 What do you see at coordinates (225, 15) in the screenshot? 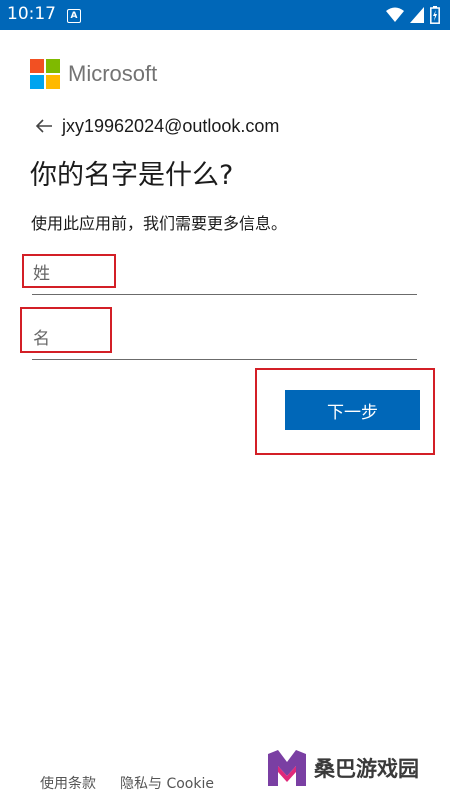
I see `status-bar: 10:17 A` at bounding box center [225, 15].